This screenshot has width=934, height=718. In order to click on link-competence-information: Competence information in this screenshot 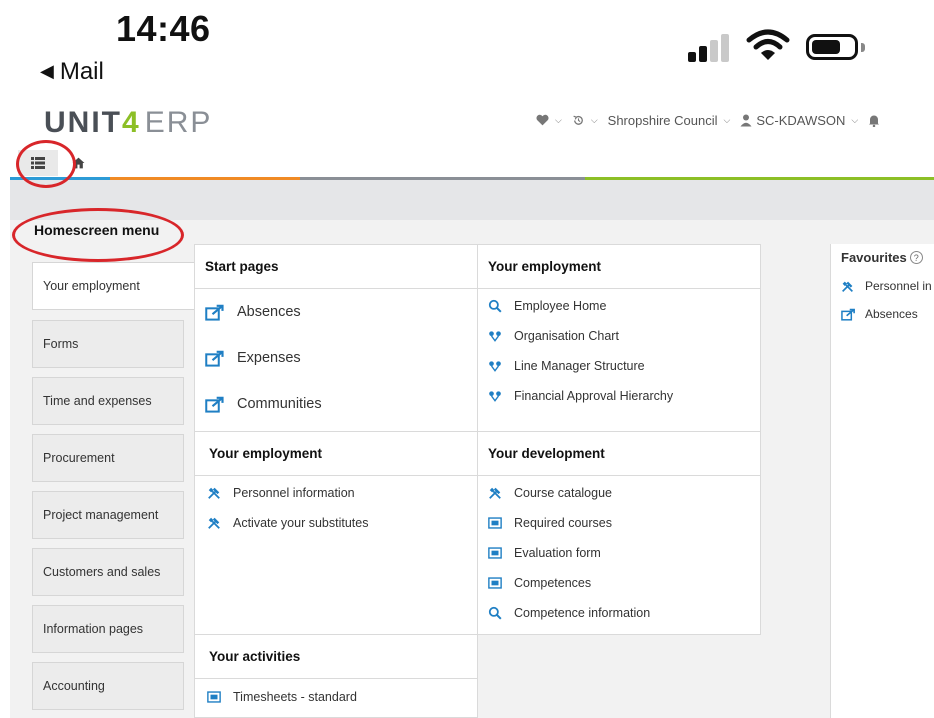, I will do `click(619, 613)`.